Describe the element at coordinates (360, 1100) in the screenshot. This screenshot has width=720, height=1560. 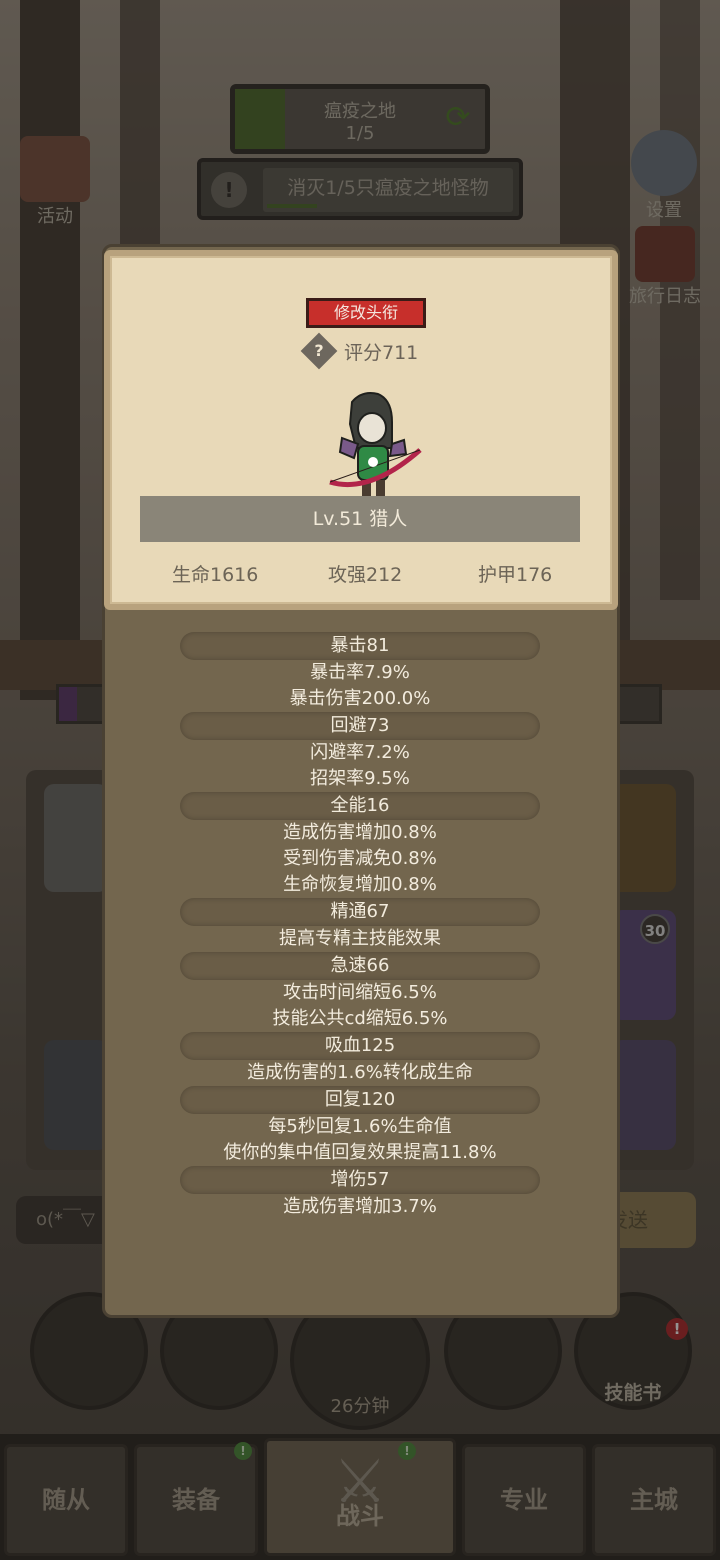
I see `attribute-title: 回复120` at that location.